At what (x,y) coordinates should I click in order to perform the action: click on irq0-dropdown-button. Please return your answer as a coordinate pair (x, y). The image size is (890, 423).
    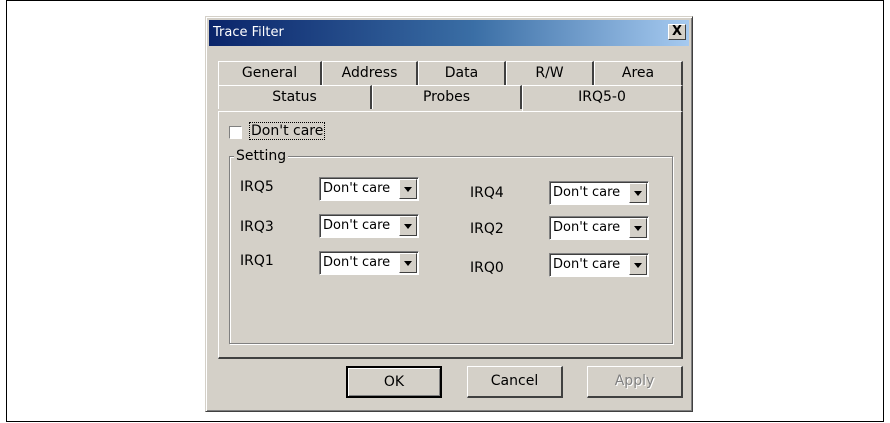
    Looking at the image, I should click on (638, 265).